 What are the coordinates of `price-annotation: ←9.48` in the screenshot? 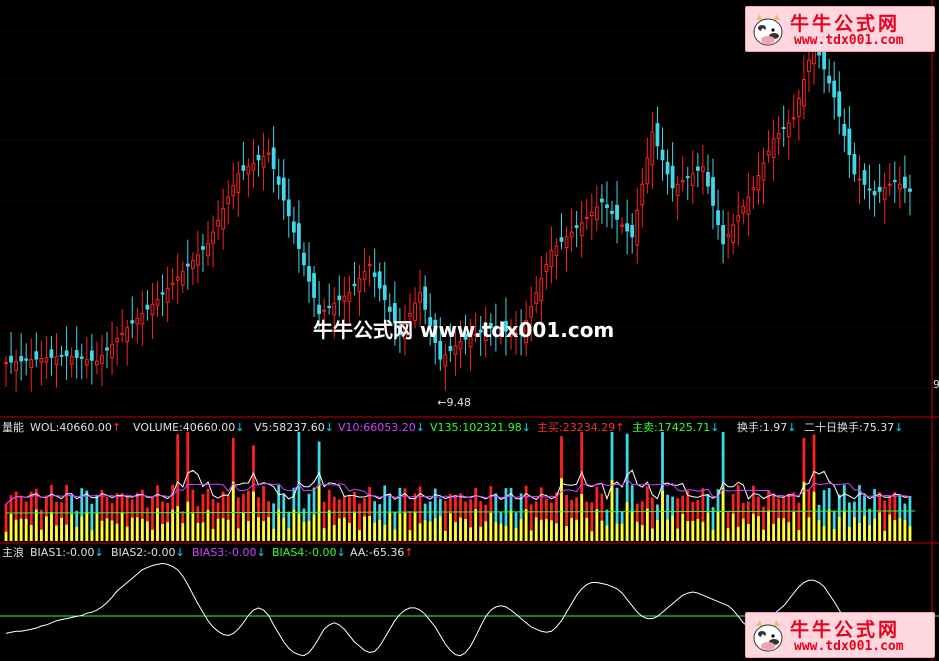 It's located at (454, 402).